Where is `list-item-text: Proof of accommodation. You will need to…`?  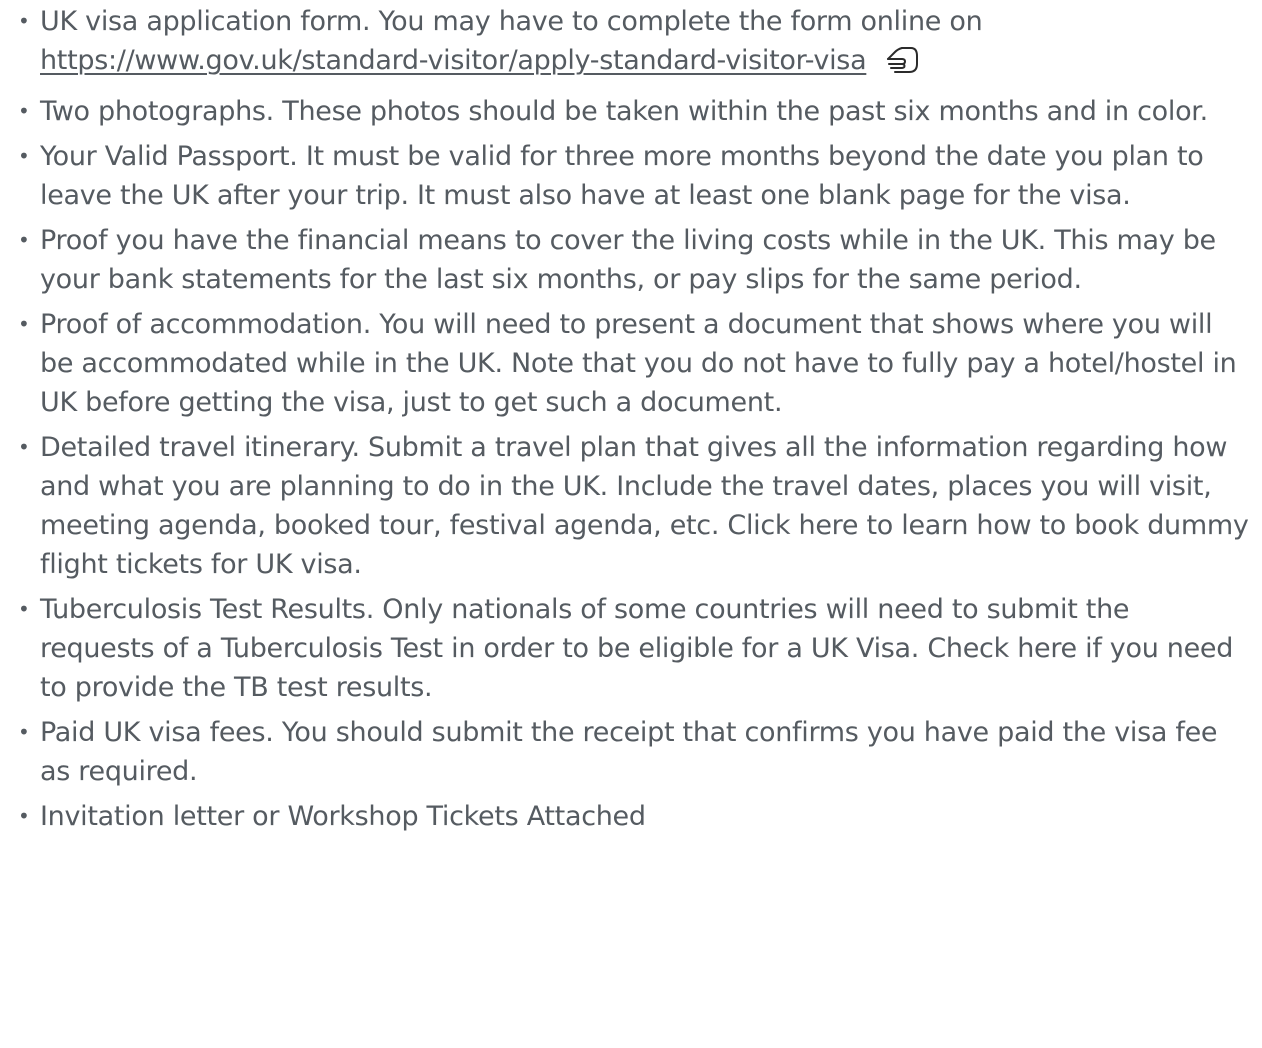
list-item-text: Proof of accommodation. You will need to… is located at coordinates (638, 363).